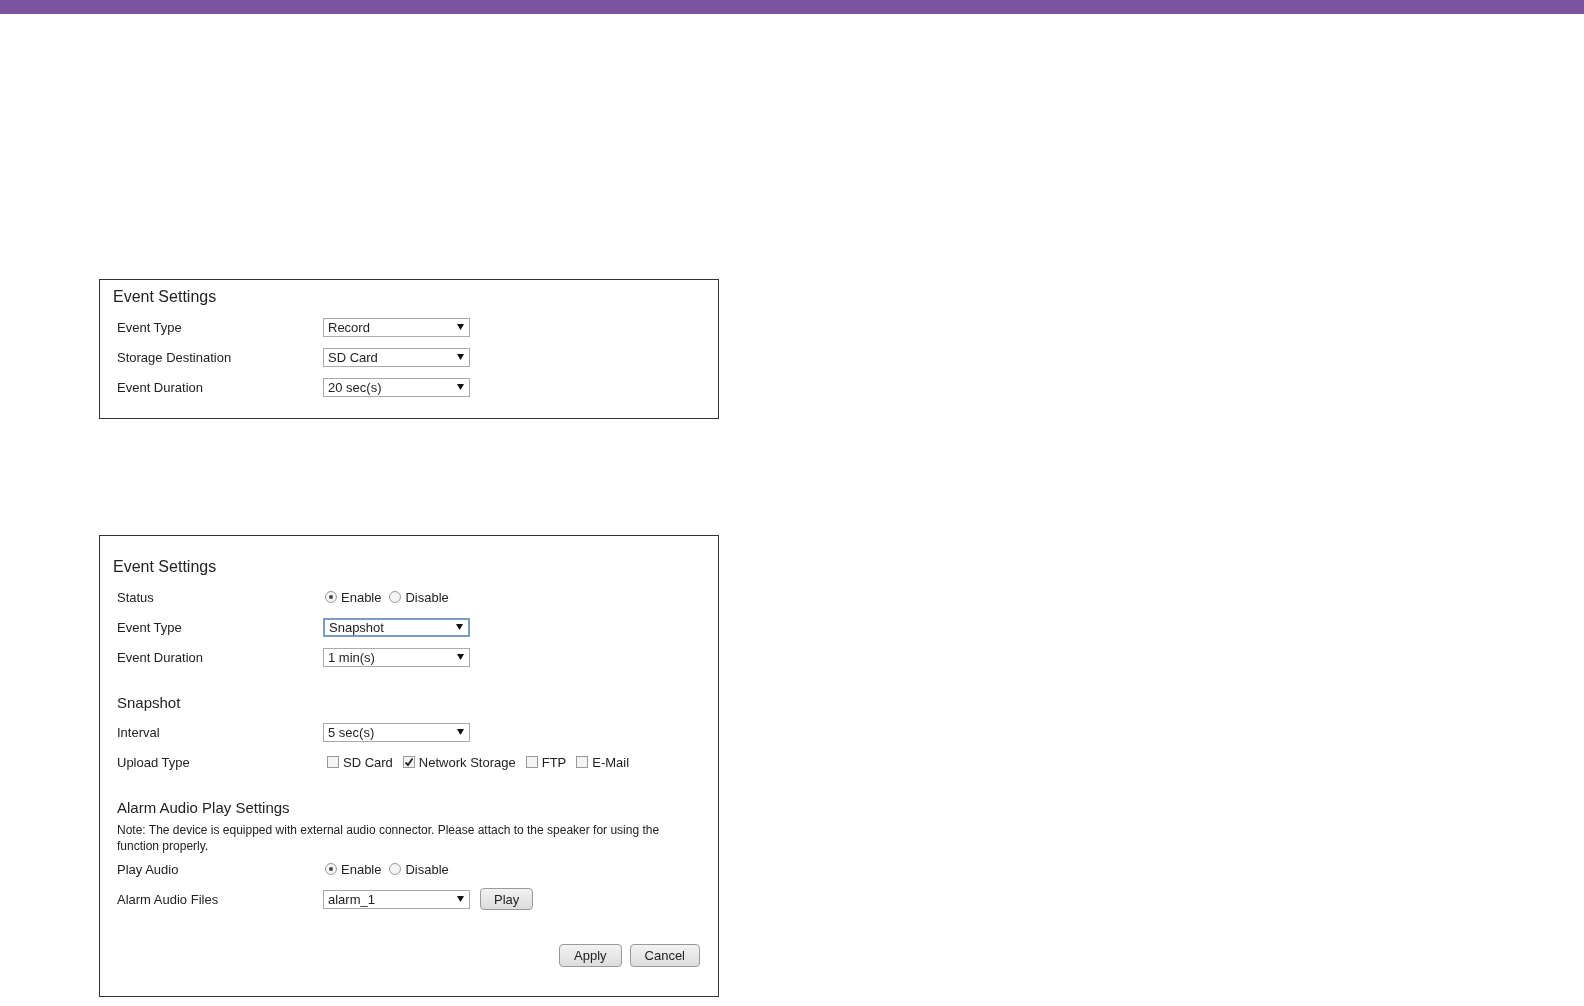  Describe the element at coordinates (368, 762) in the screenshot. I see `option-label: SD Card` at that location.